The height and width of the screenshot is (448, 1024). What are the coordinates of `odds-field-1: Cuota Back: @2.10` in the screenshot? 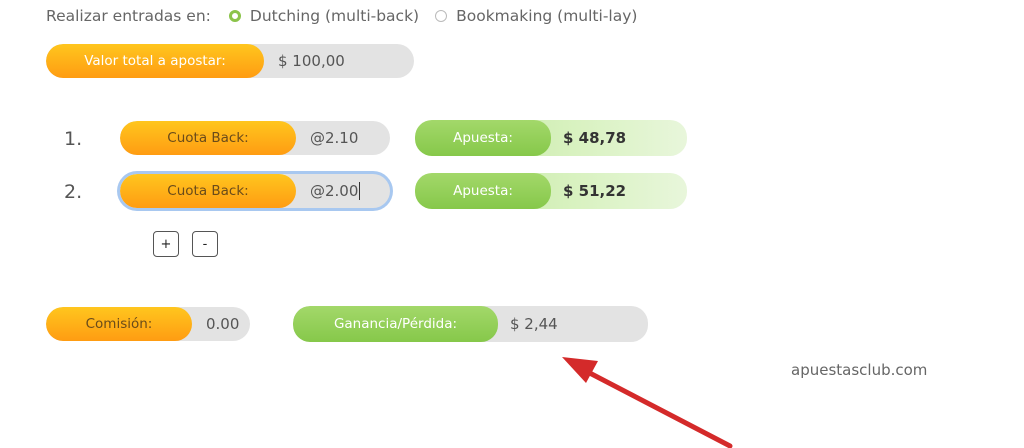 It's located at (255, 138).